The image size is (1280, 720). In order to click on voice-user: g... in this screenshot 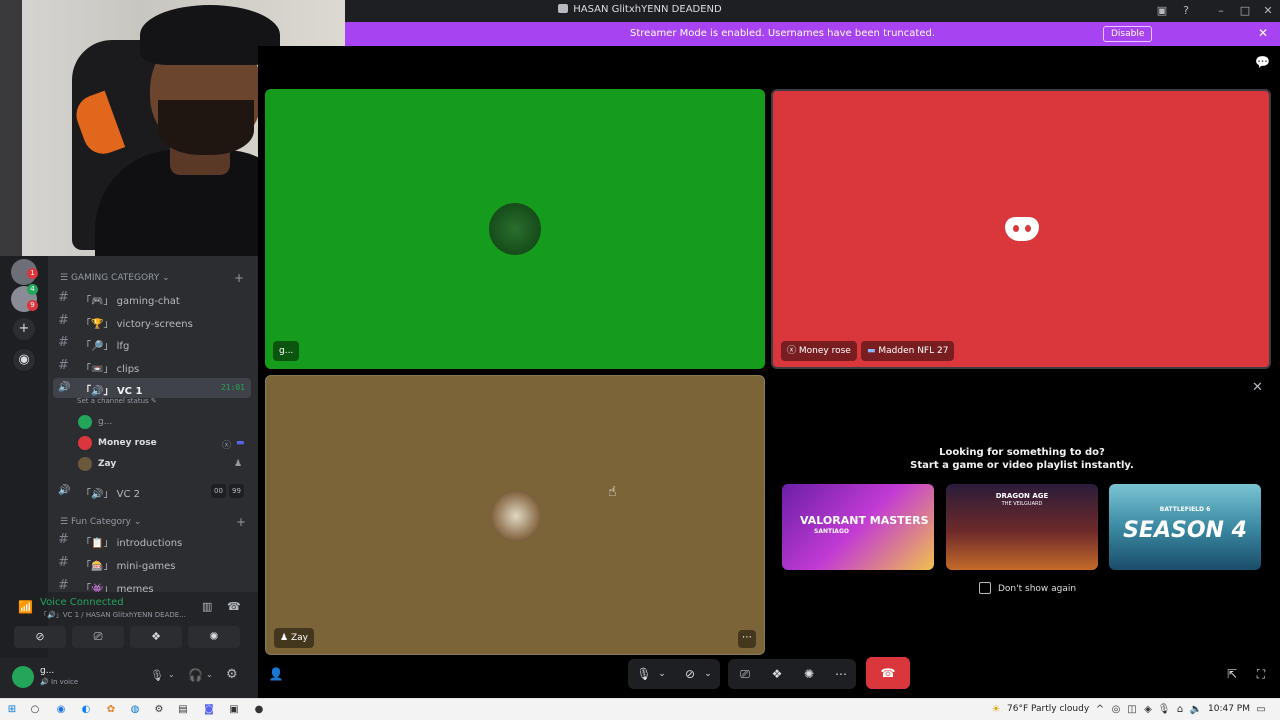, I will do `click(163, 422)`.